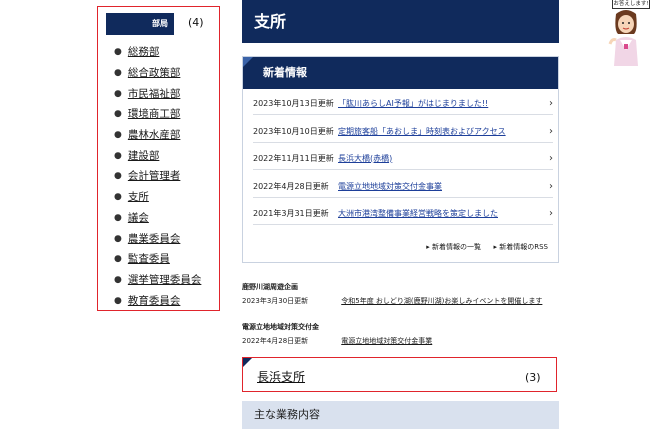 The height and width of the screenshot is (438, 650). Describe the element at coordinates (623, 38) in the screenshot. I see `mascot-icon` at that location.